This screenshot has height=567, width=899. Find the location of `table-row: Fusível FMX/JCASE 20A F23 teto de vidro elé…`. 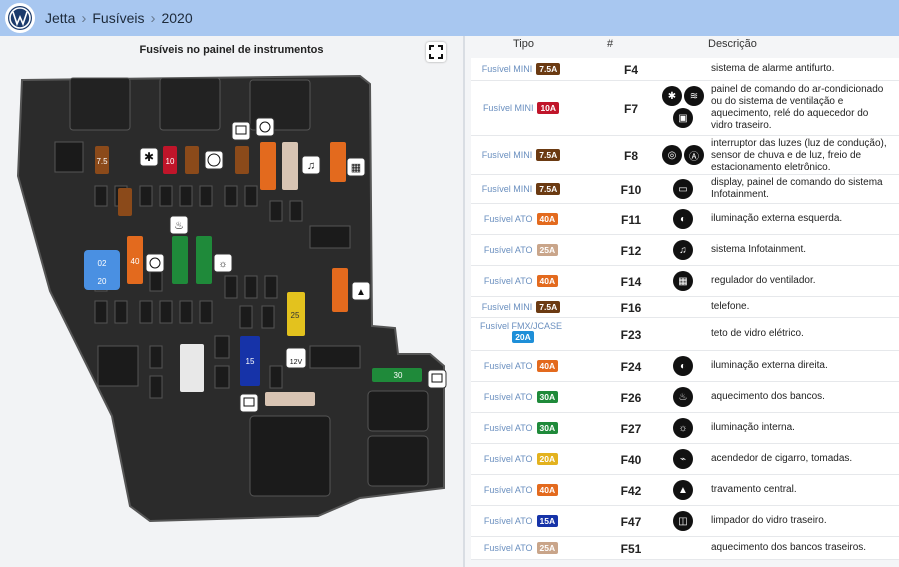

table-row: Fusível FMX/JCASE 20A F23 teto de vidro elé… is located at coordinates (685, 334).